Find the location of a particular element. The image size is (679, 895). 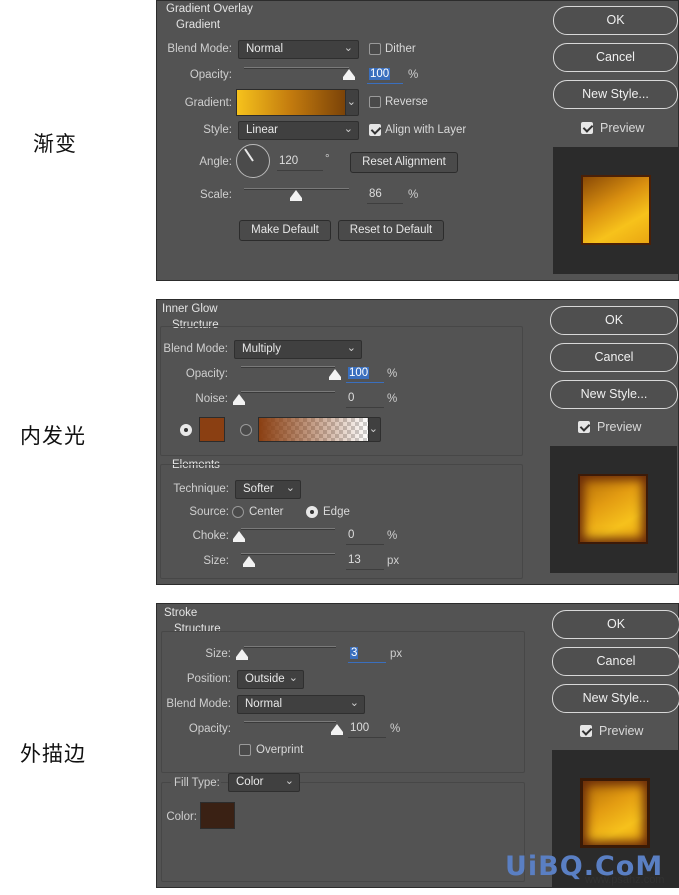

scale-input: 86 is located at coordinates (385, 195).